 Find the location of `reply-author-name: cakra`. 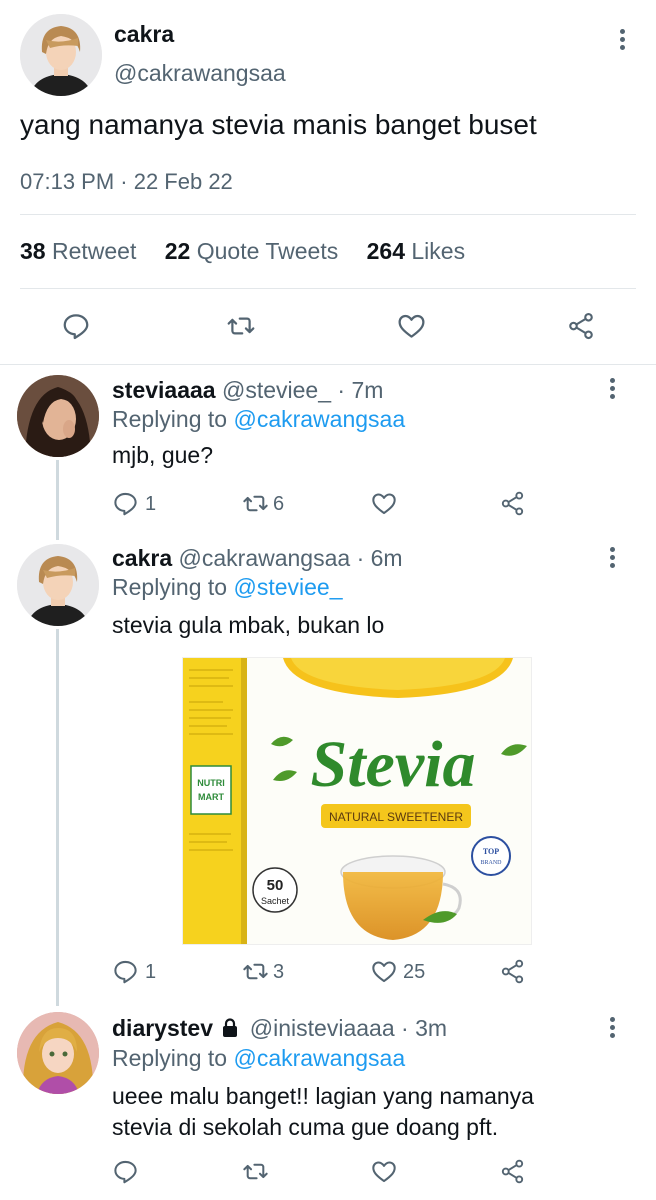

reply-author-name: cakra is located at coordinates (142, 558).